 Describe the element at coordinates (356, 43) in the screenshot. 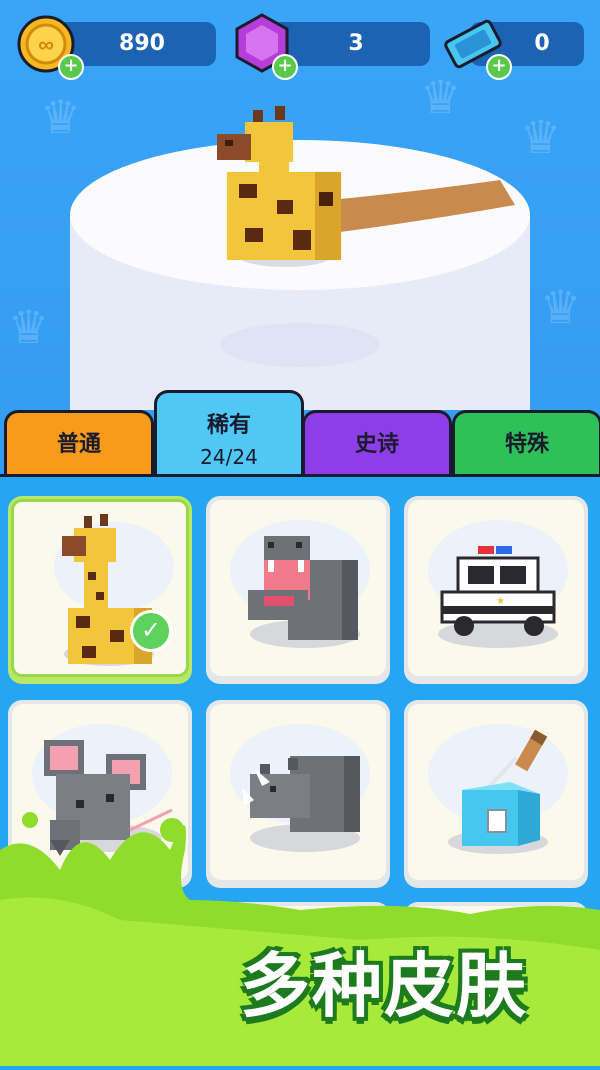

I see `gem-value: 3` at that location.